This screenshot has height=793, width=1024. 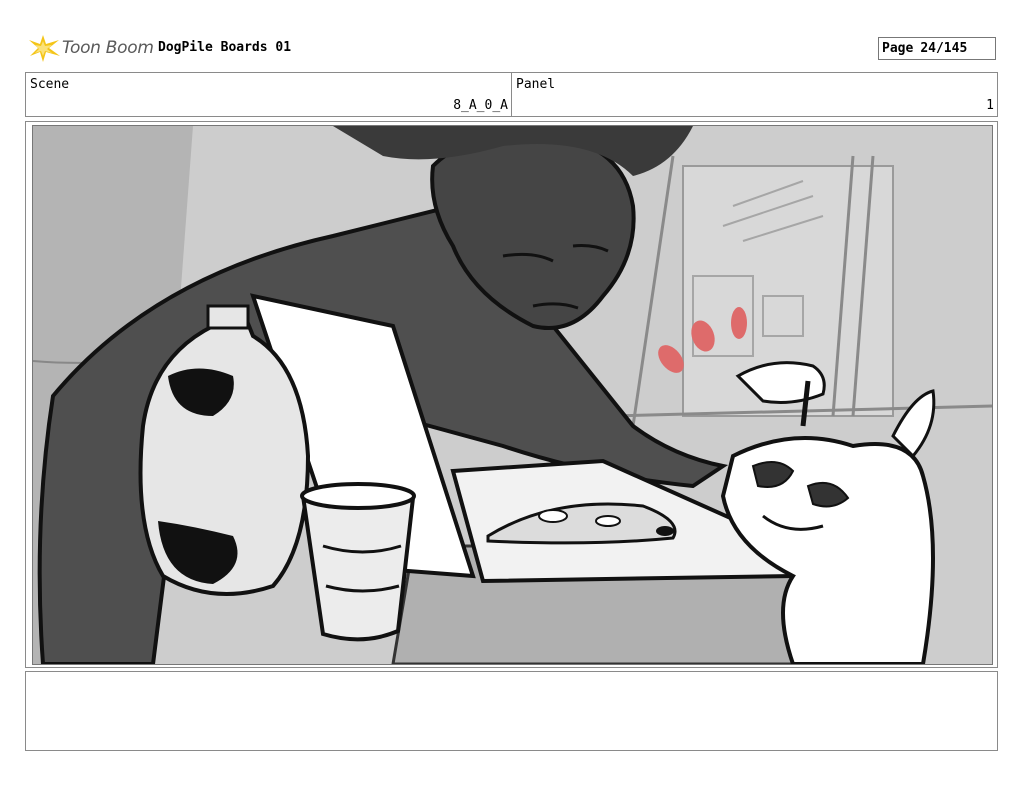 I want to click on scene-value: 8_A_0_A, so click(x=480, y=105).